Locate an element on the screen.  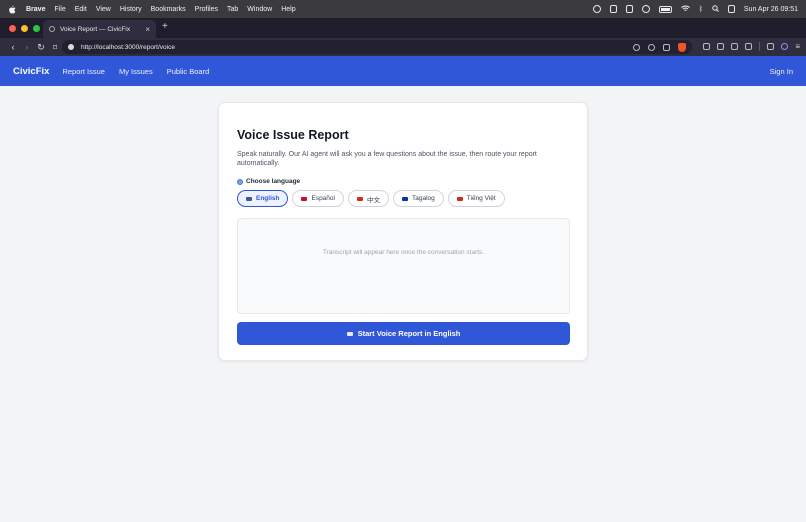
sign-in-link: Sign In is located at coordinates (781, 71).